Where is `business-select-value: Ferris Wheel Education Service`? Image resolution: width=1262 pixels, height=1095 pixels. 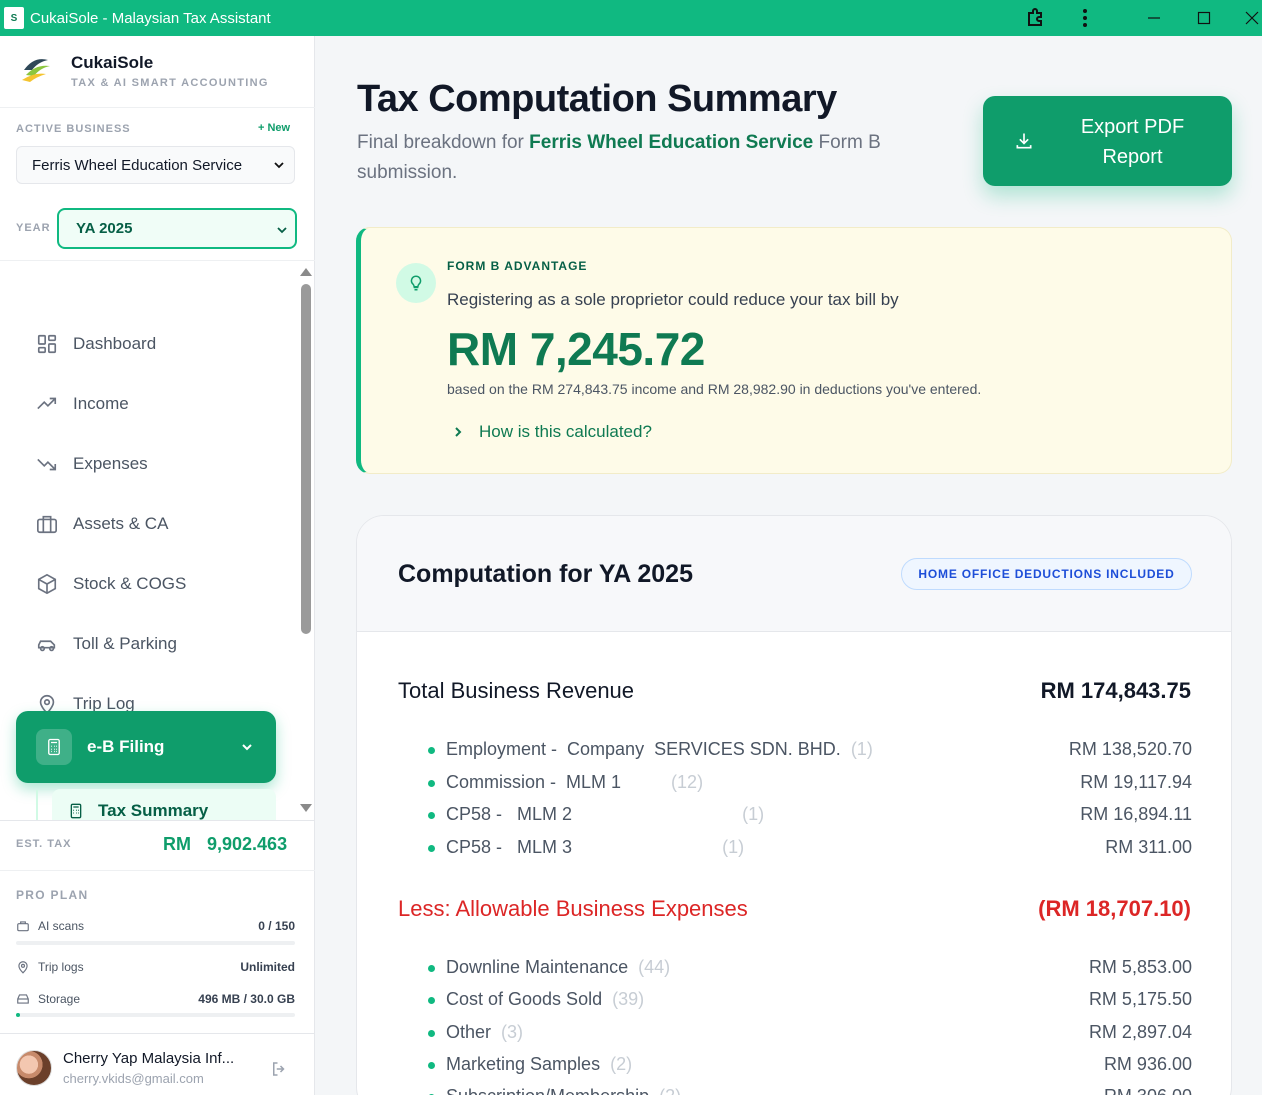
business-select-value: Ferris Wheel Education Service is located at coordinates (137, 165).